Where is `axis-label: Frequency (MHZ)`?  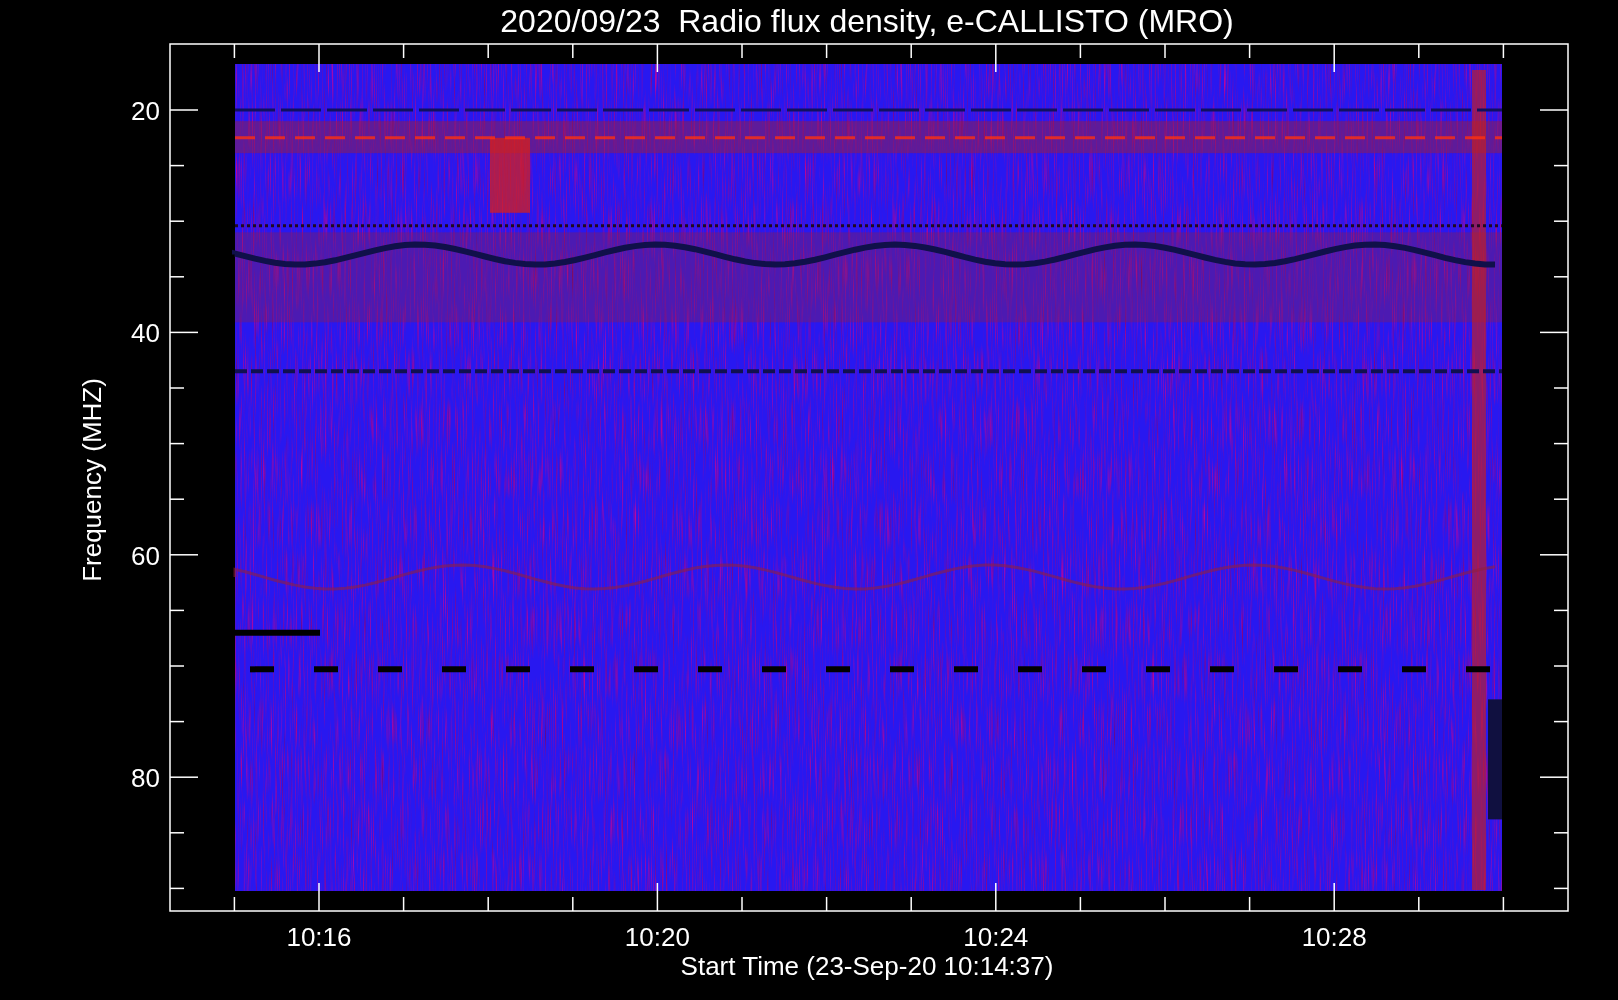
axis-label: Frequency (MHZ) is located at coordinates (92, 480).